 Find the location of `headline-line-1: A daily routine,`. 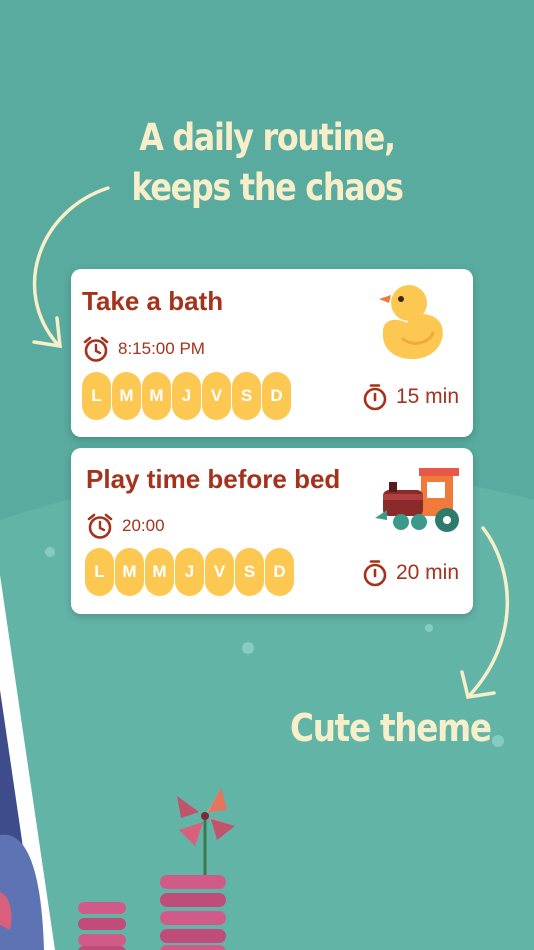

headline-line-1: A daily routine, is located at coordinates (267, 137).